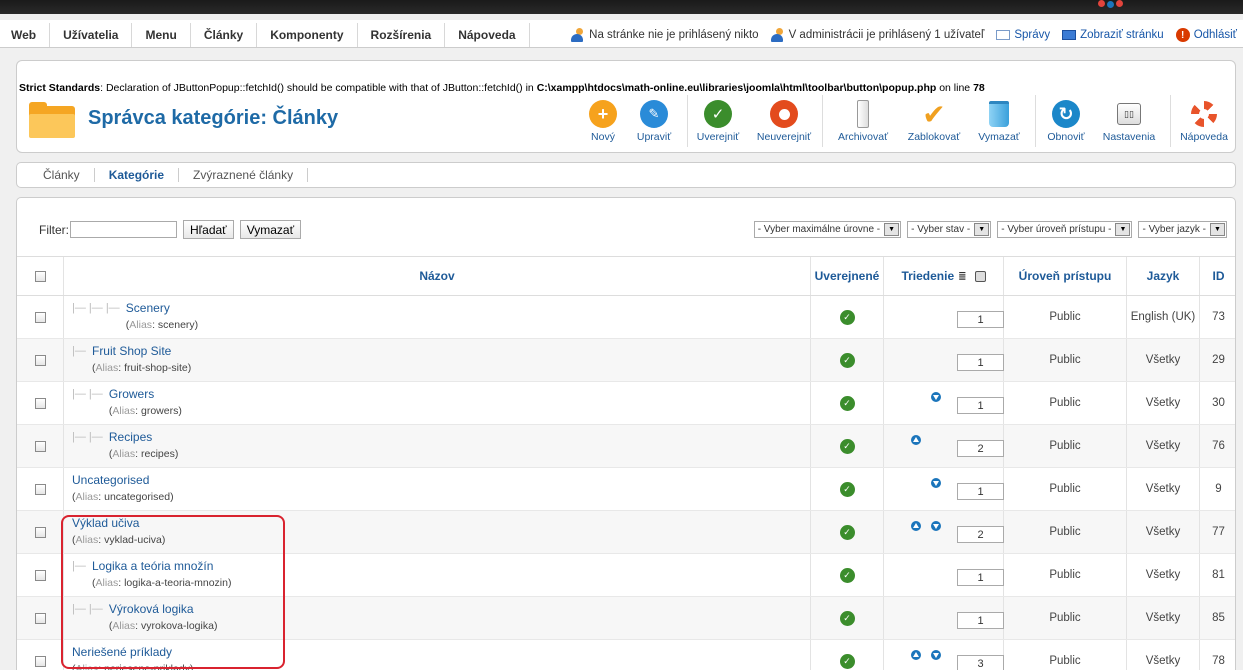 The height and width of the screenshot is (670, 1243). I want to click on logout-link: ! Odhlásiť, so click(1206, 35).